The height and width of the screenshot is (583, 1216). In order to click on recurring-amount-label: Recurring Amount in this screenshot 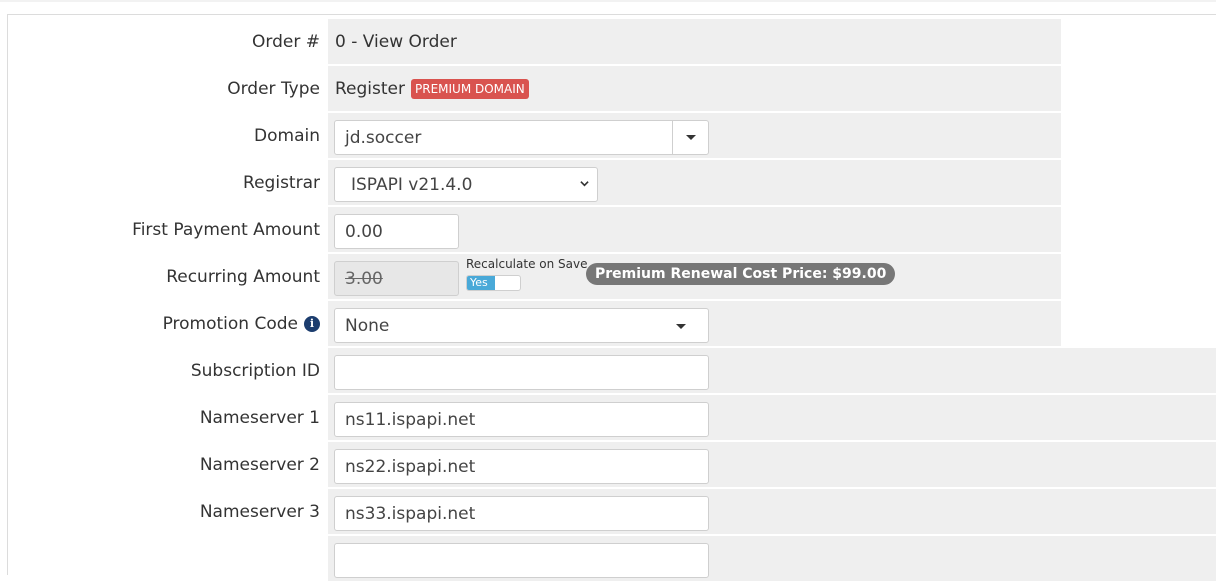, I will do `click(243, 276)`.